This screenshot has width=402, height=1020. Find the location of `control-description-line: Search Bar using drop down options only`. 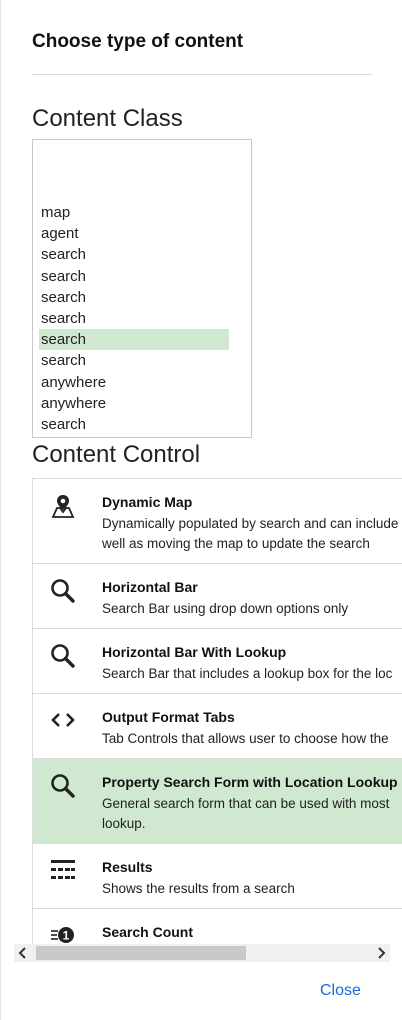

control-description-line: Search Bar using drop down options only is located at coordinates (225, 608).